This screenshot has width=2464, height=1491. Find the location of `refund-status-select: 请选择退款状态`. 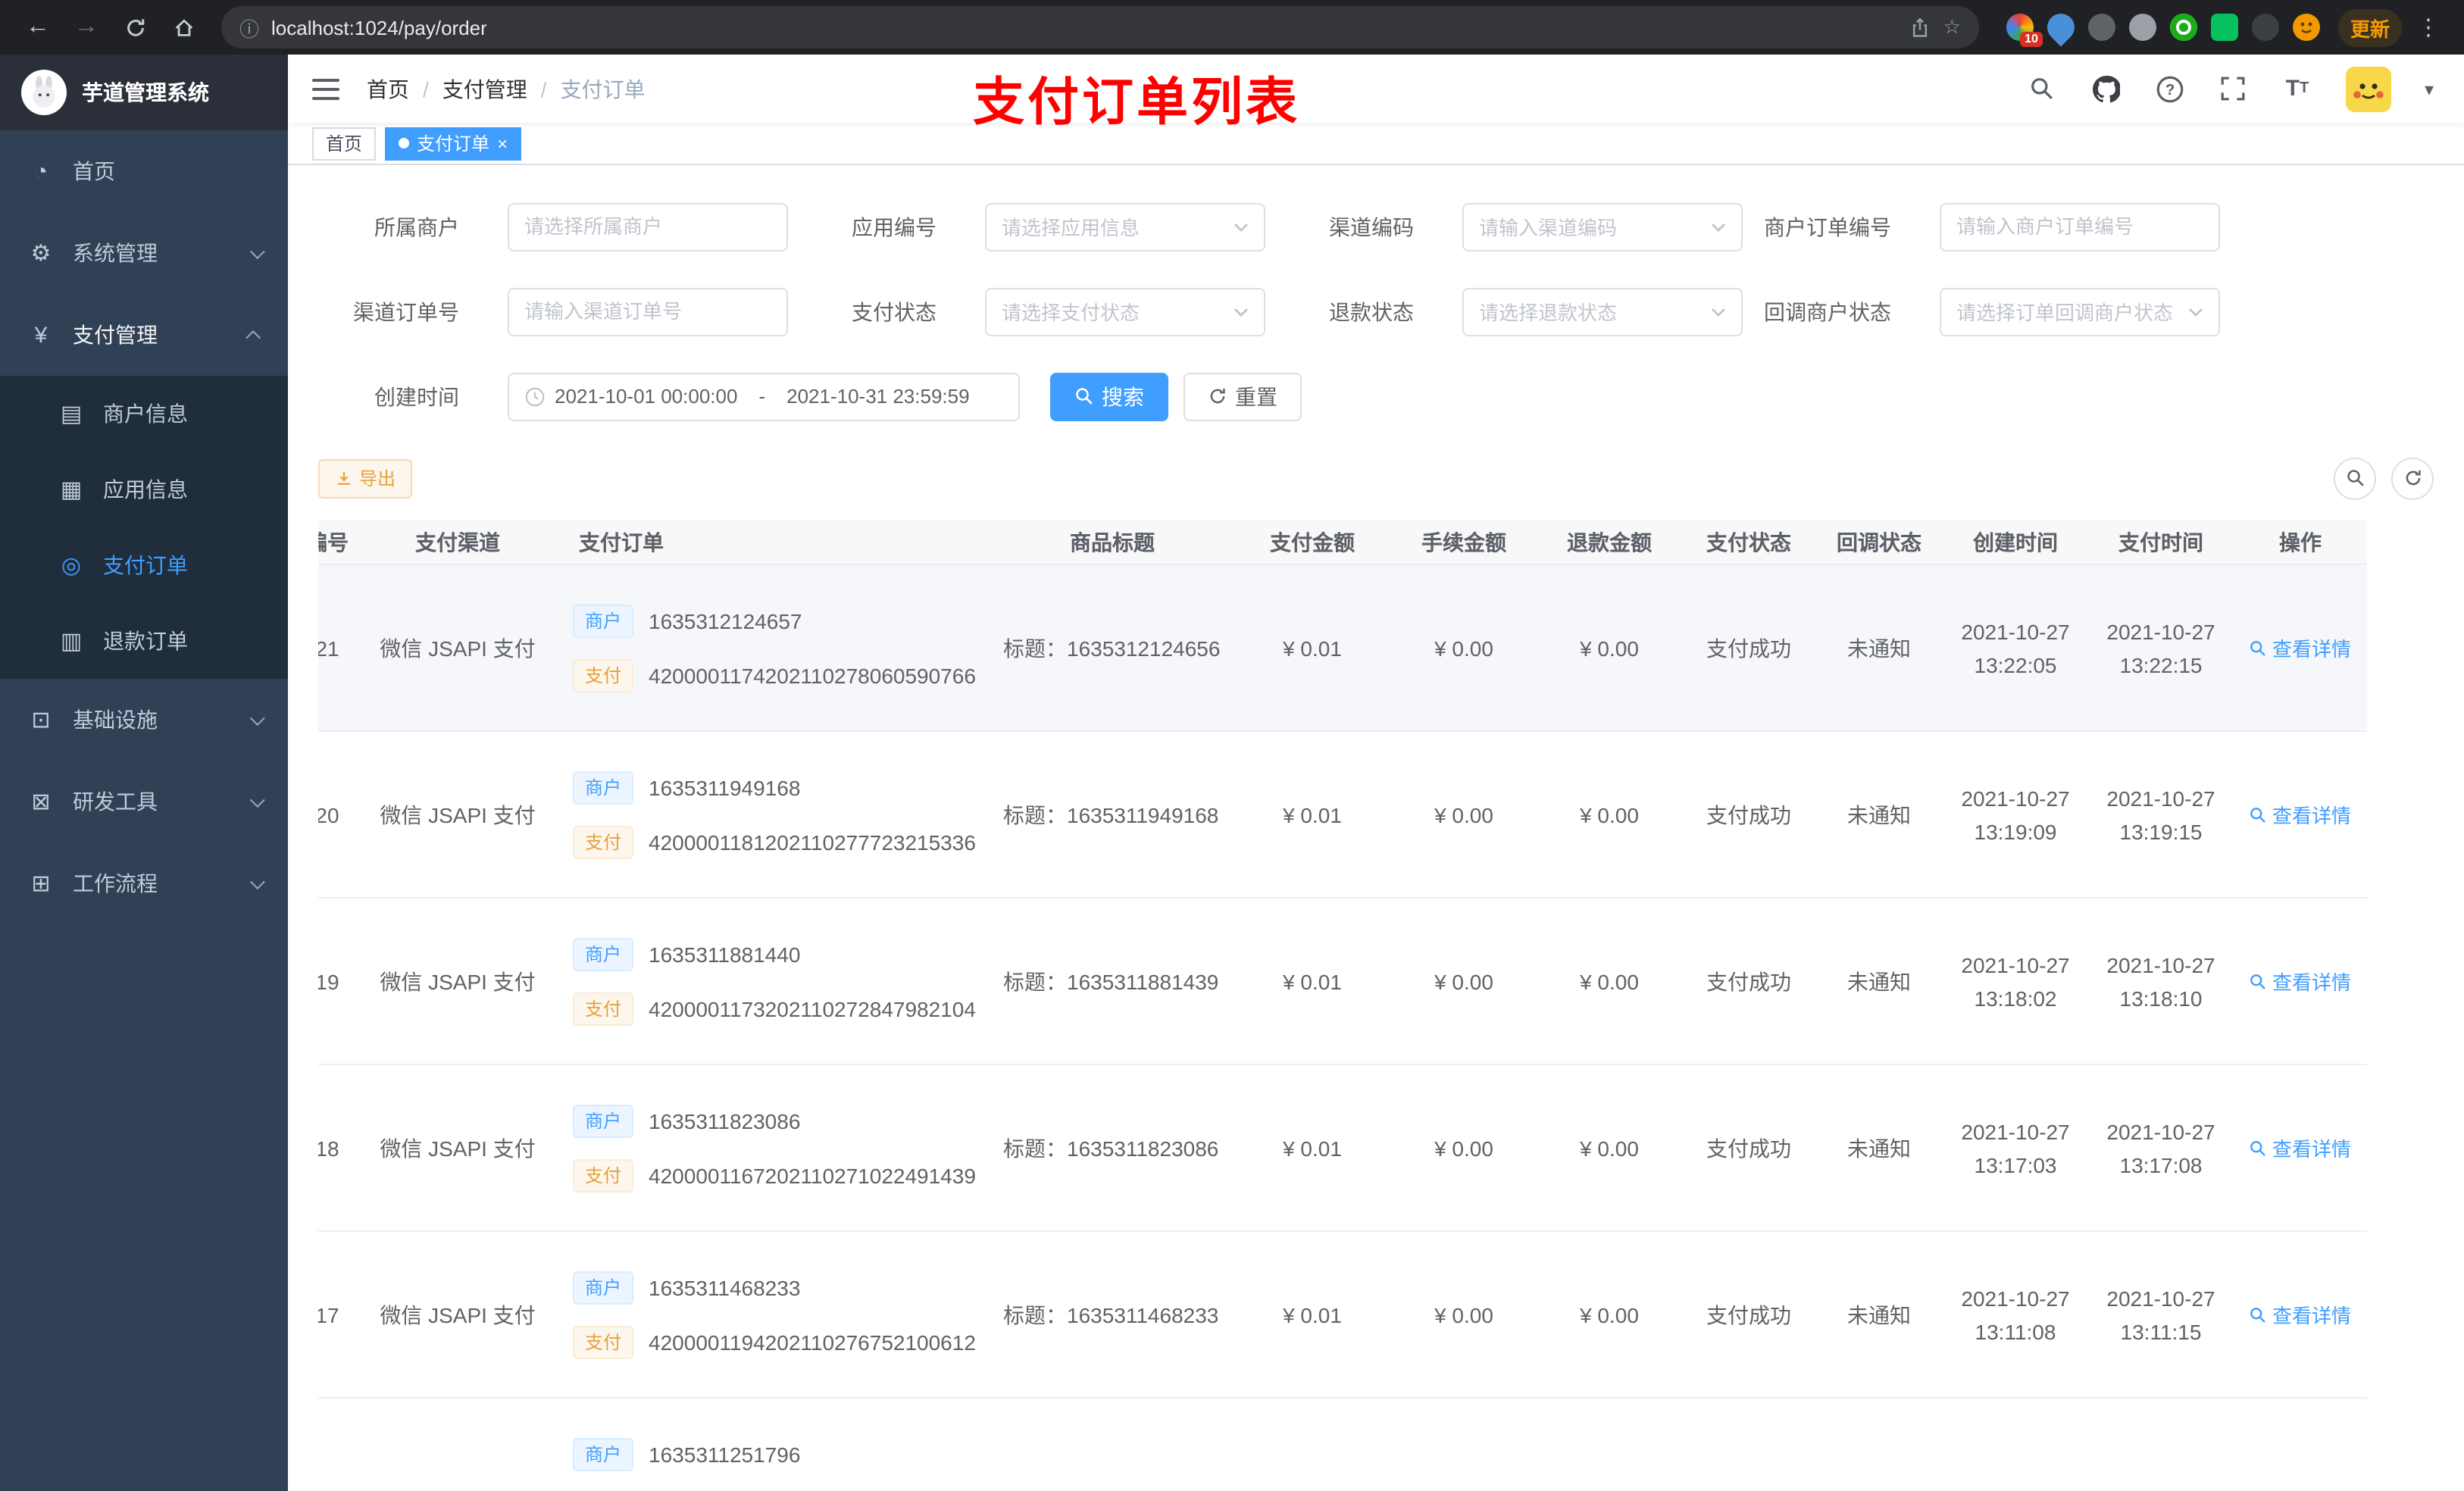

refund-status-select: 请选择退款状态 is located at coordinates (1602, 311).